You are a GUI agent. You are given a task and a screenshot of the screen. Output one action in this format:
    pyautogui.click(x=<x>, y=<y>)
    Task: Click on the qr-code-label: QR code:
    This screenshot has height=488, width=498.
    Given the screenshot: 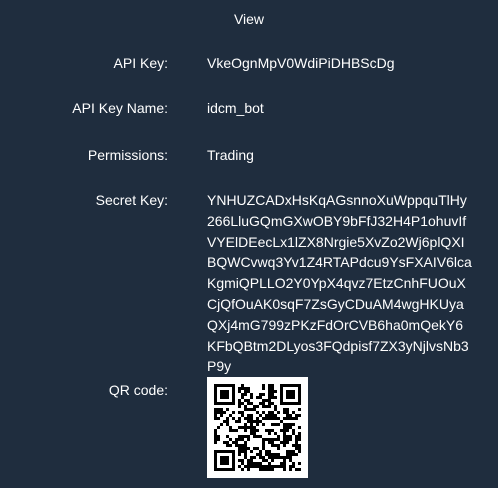 What is the action you would take?
    pyautogui.click(x=138, y=390)
    